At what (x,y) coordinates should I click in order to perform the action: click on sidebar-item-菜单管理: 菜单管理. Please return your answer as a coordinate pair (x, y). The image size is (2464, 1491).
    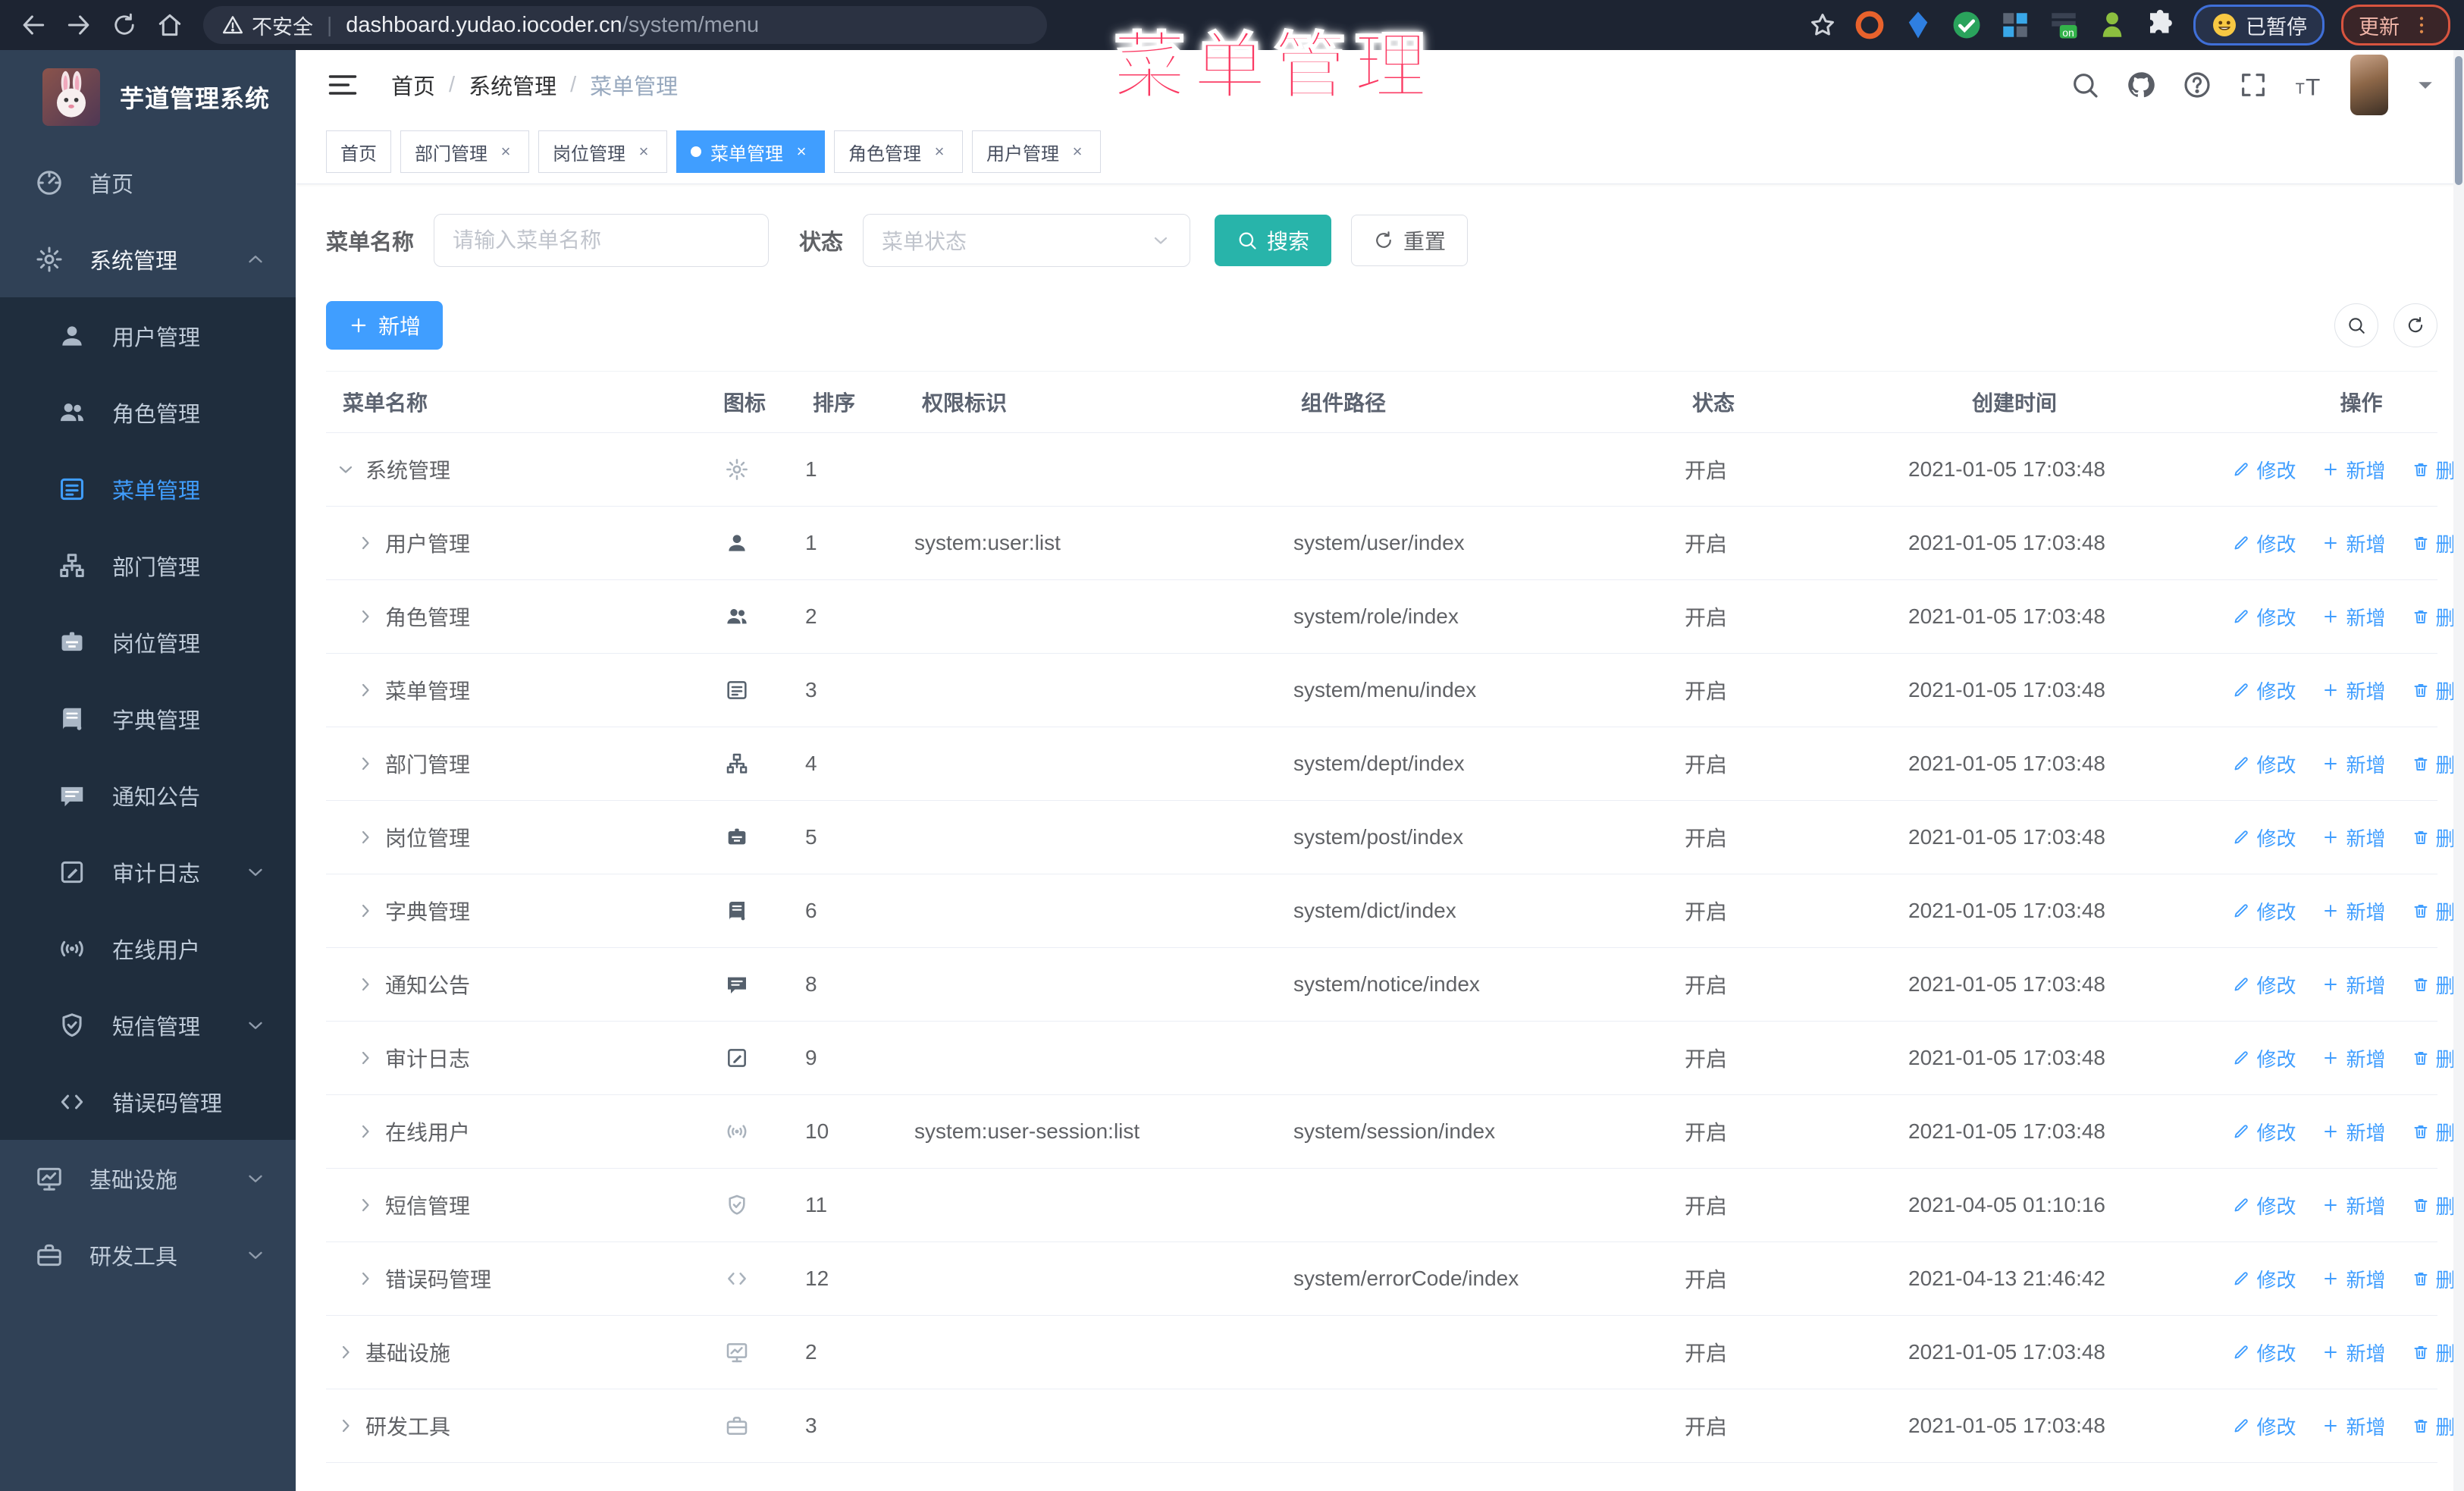
    Looking at the image, I should click on (148, 488).